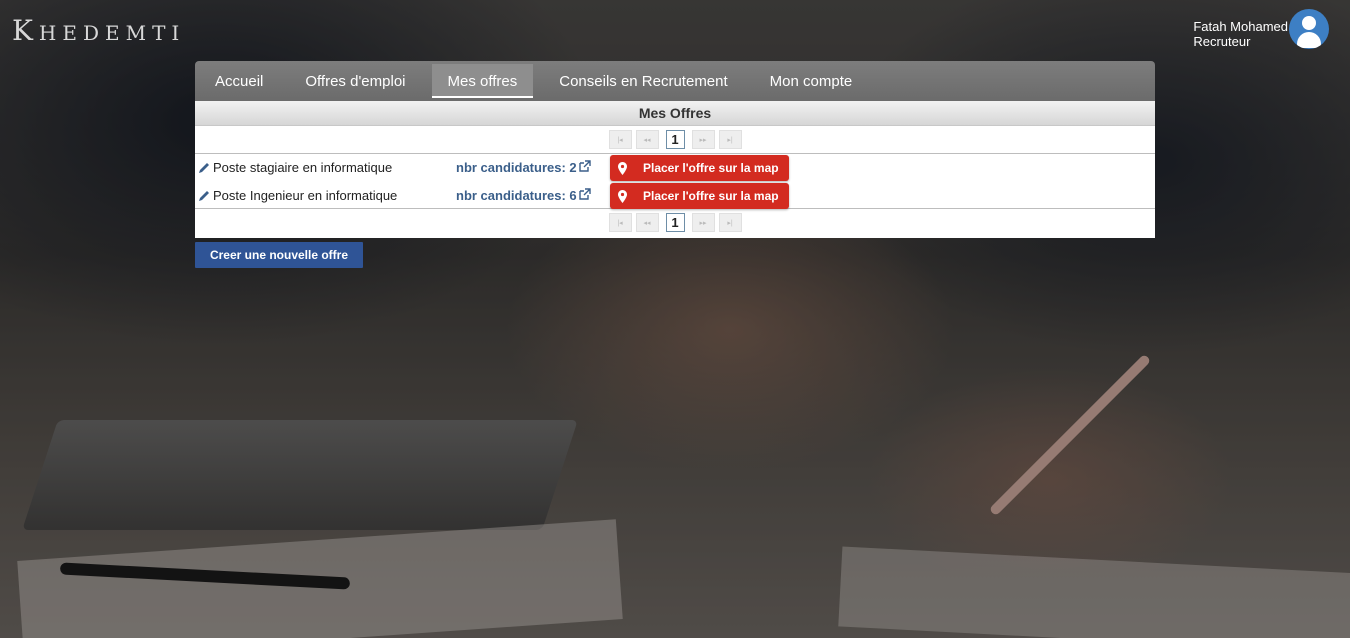  I want to click on candidatures-link: nbr candidatures: 2, so click(516, 167).